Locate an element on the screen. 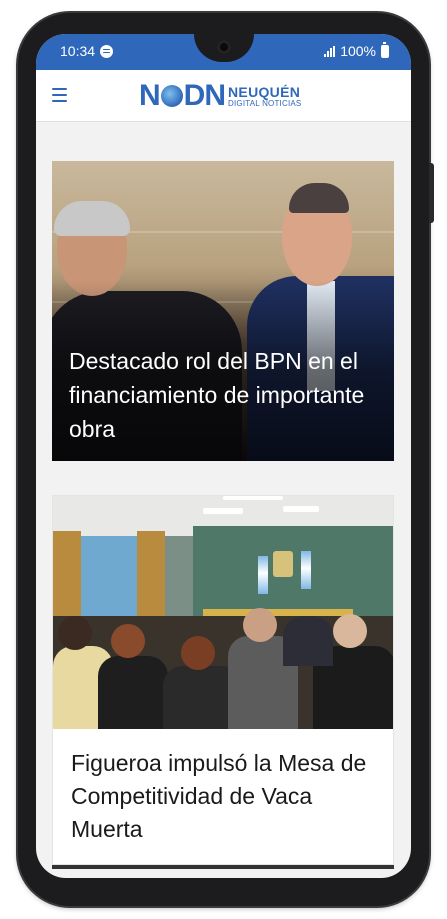 The height and width of the screenshot is (919, 447). app-header: N DN NEUQUÉN DIGITAL NOTICIAS is located at coordinates (223, 96).